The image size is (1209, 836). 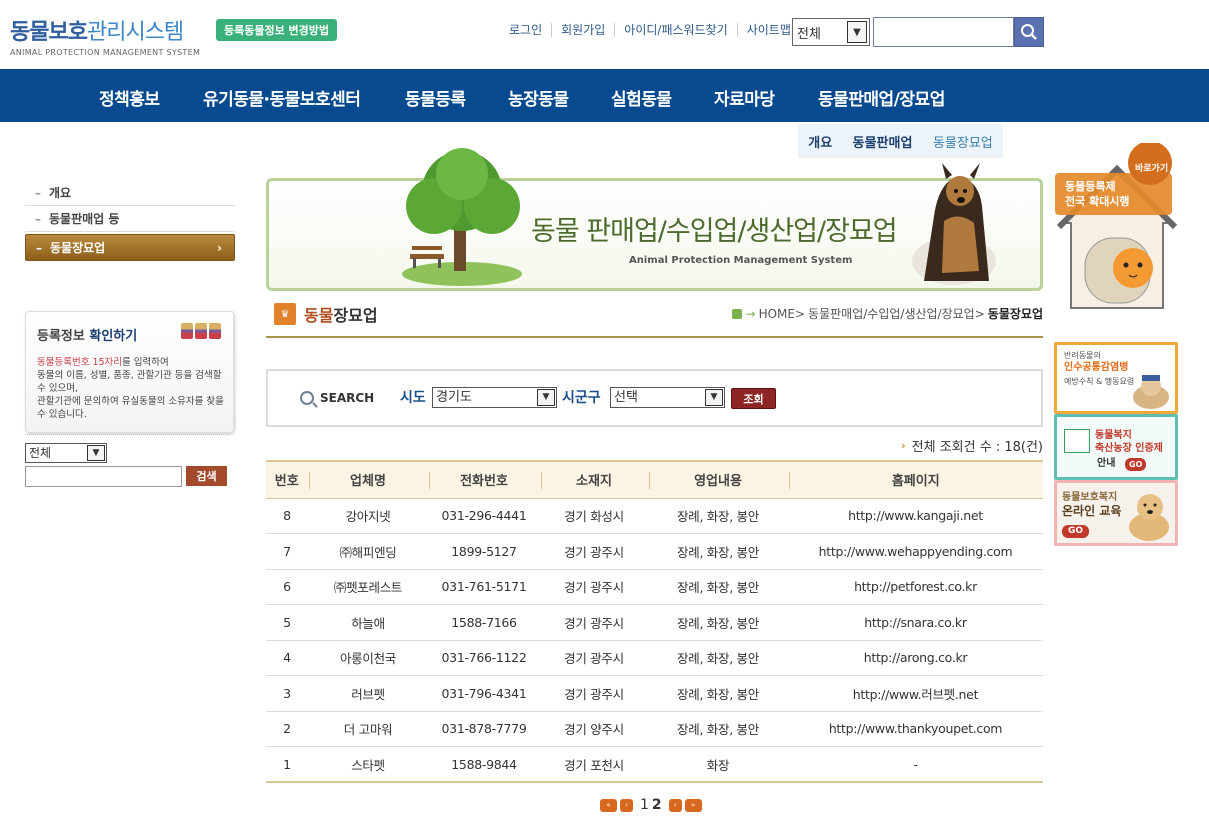 I want to click on divider, so click(x=127, y=434).